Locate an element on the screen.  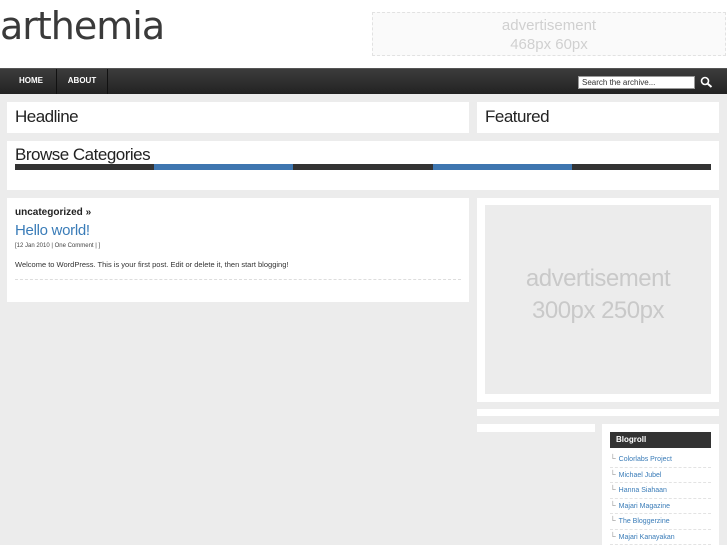
ad-banner-top-line2: 468px 60px is located at coordinates (549, 44).